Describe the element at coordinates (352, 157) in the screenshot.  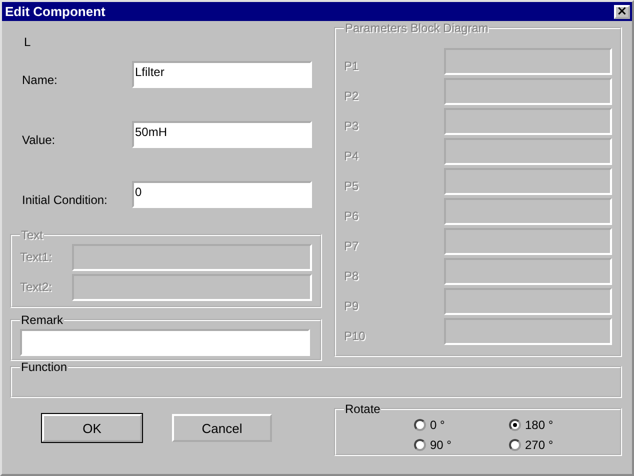
I see `field-label: P4` at that location.